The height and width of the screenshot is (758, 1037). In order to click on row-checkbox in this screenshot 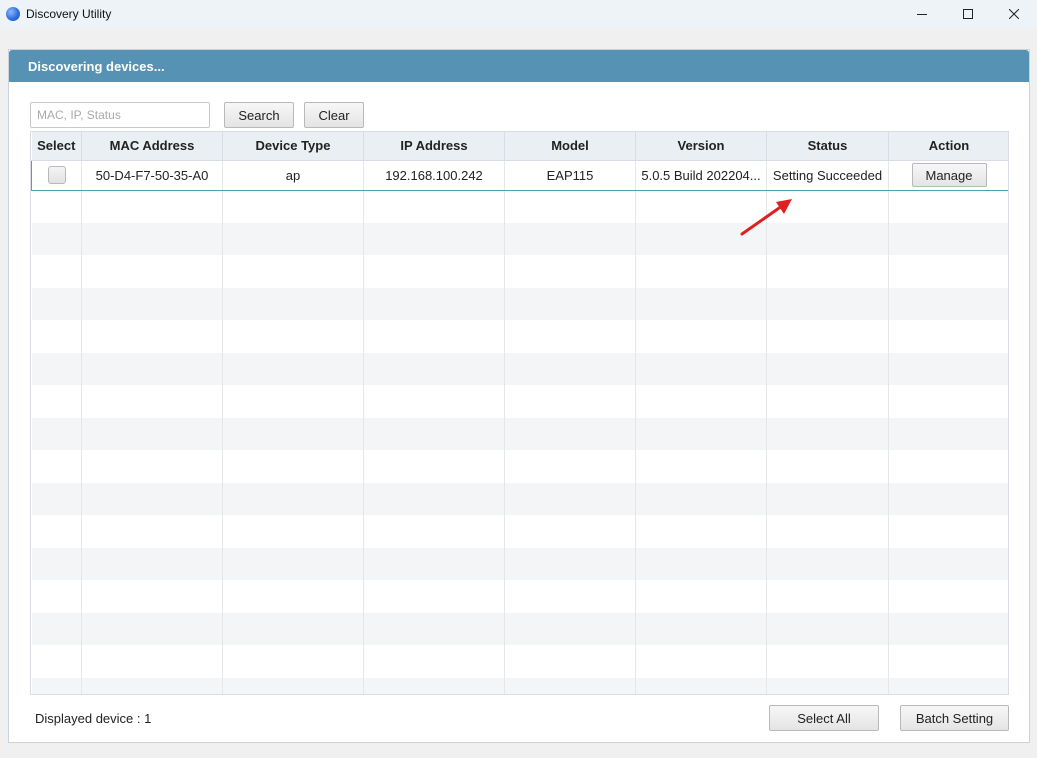, I will do `click(56, 175)`.